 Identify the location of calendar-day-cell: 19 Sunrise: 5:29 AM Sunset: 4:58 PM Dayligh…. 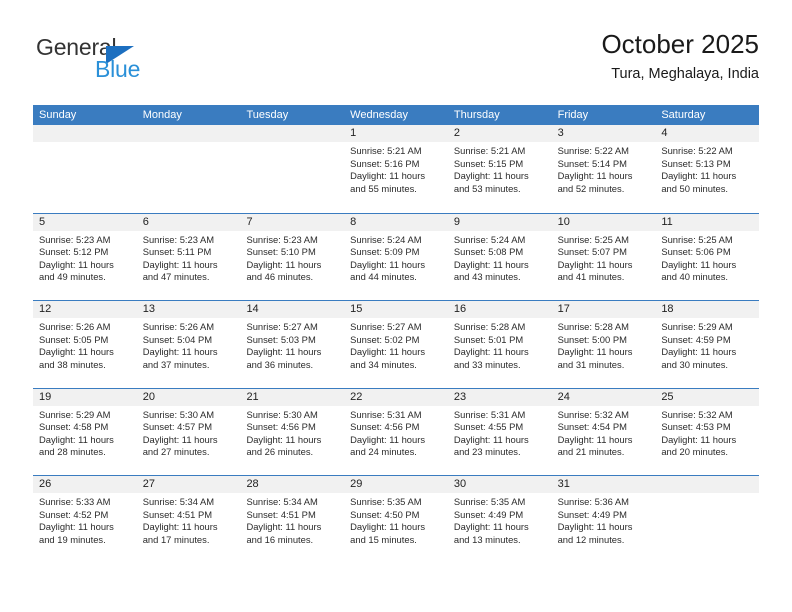
(85, 432).